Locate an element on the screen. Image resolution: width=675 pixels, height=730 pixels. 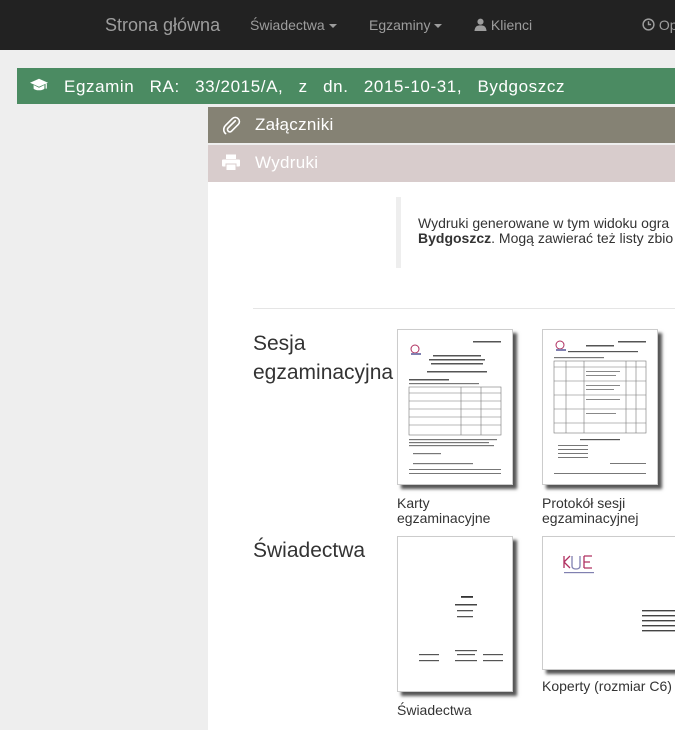
nav-egzaminy: Egzaminy is located at coordinates (406, 25).